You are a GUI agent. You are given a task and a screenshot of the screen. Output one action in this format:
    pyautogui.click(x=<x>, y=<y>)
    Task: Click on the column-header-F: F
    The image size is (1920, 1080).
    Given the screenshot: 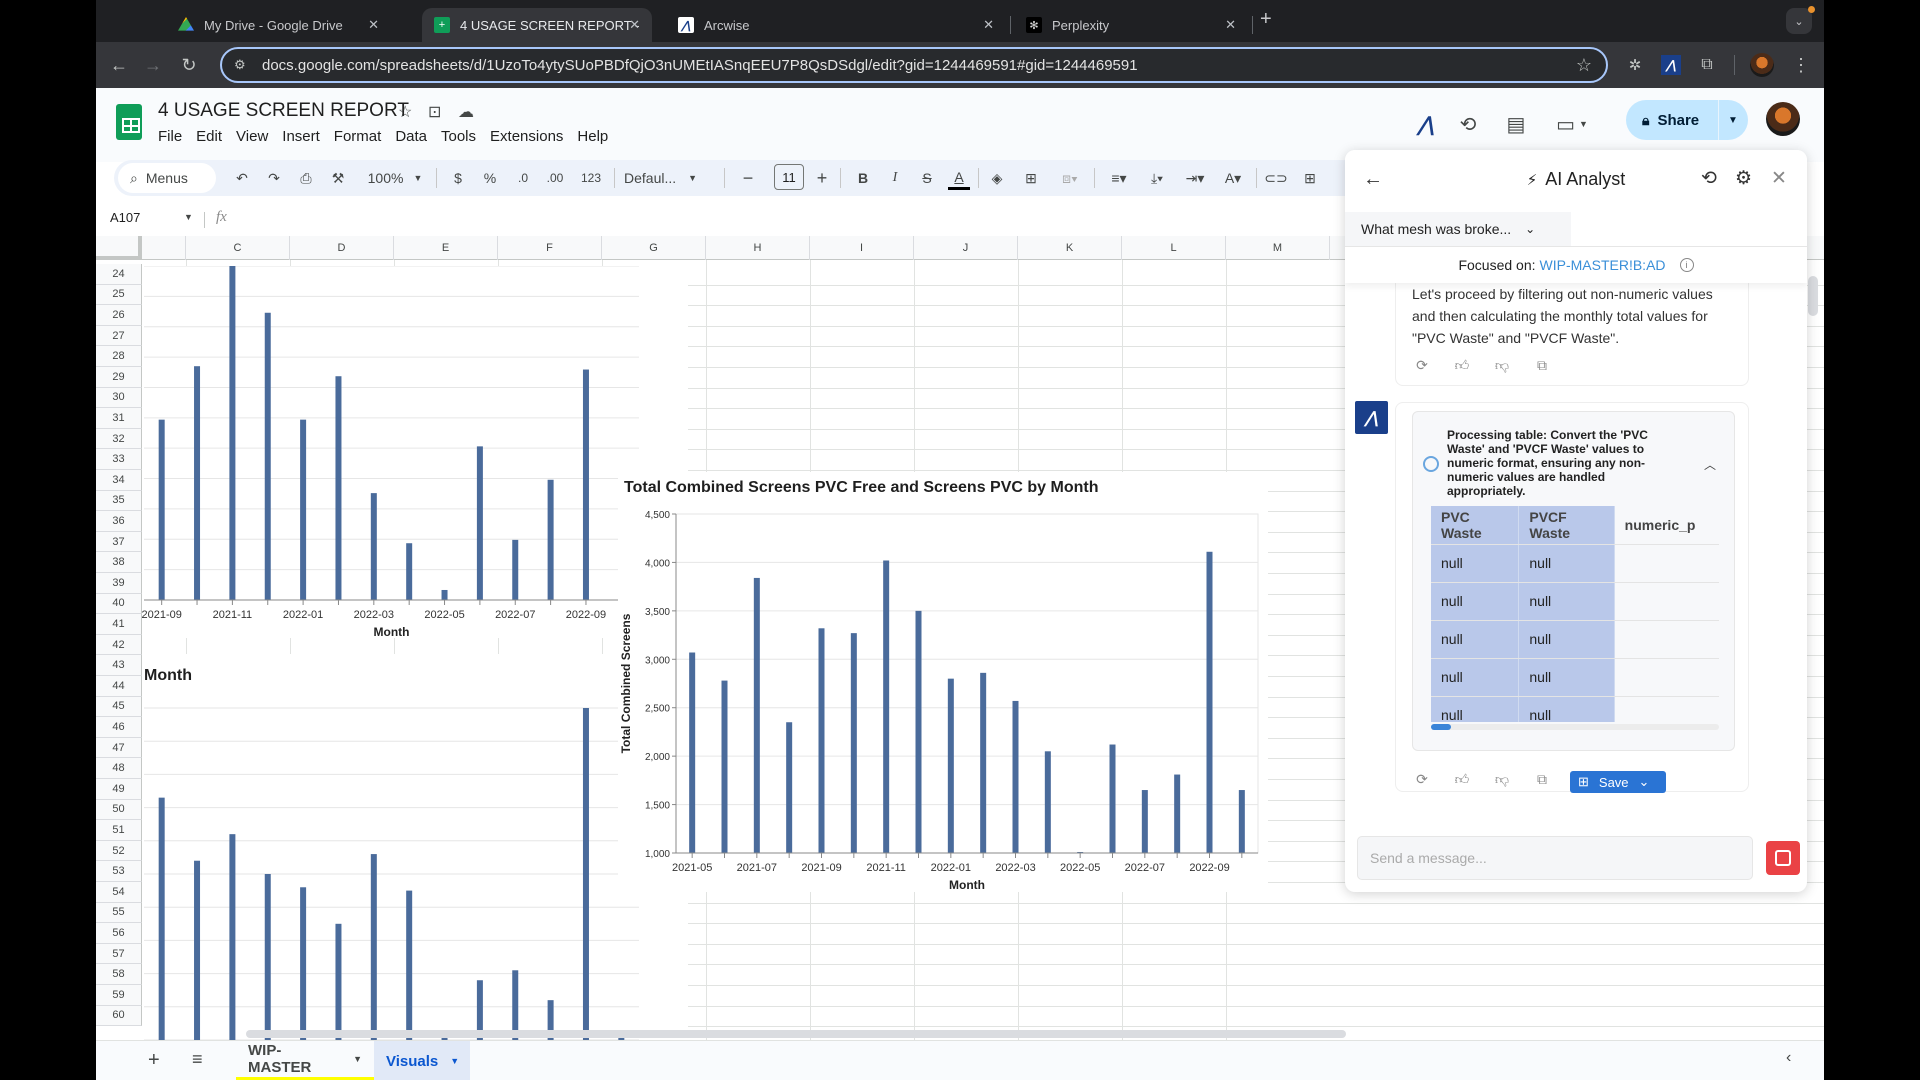 What is the action you would take?
    pyautogui.click(x=550, y=248)
    